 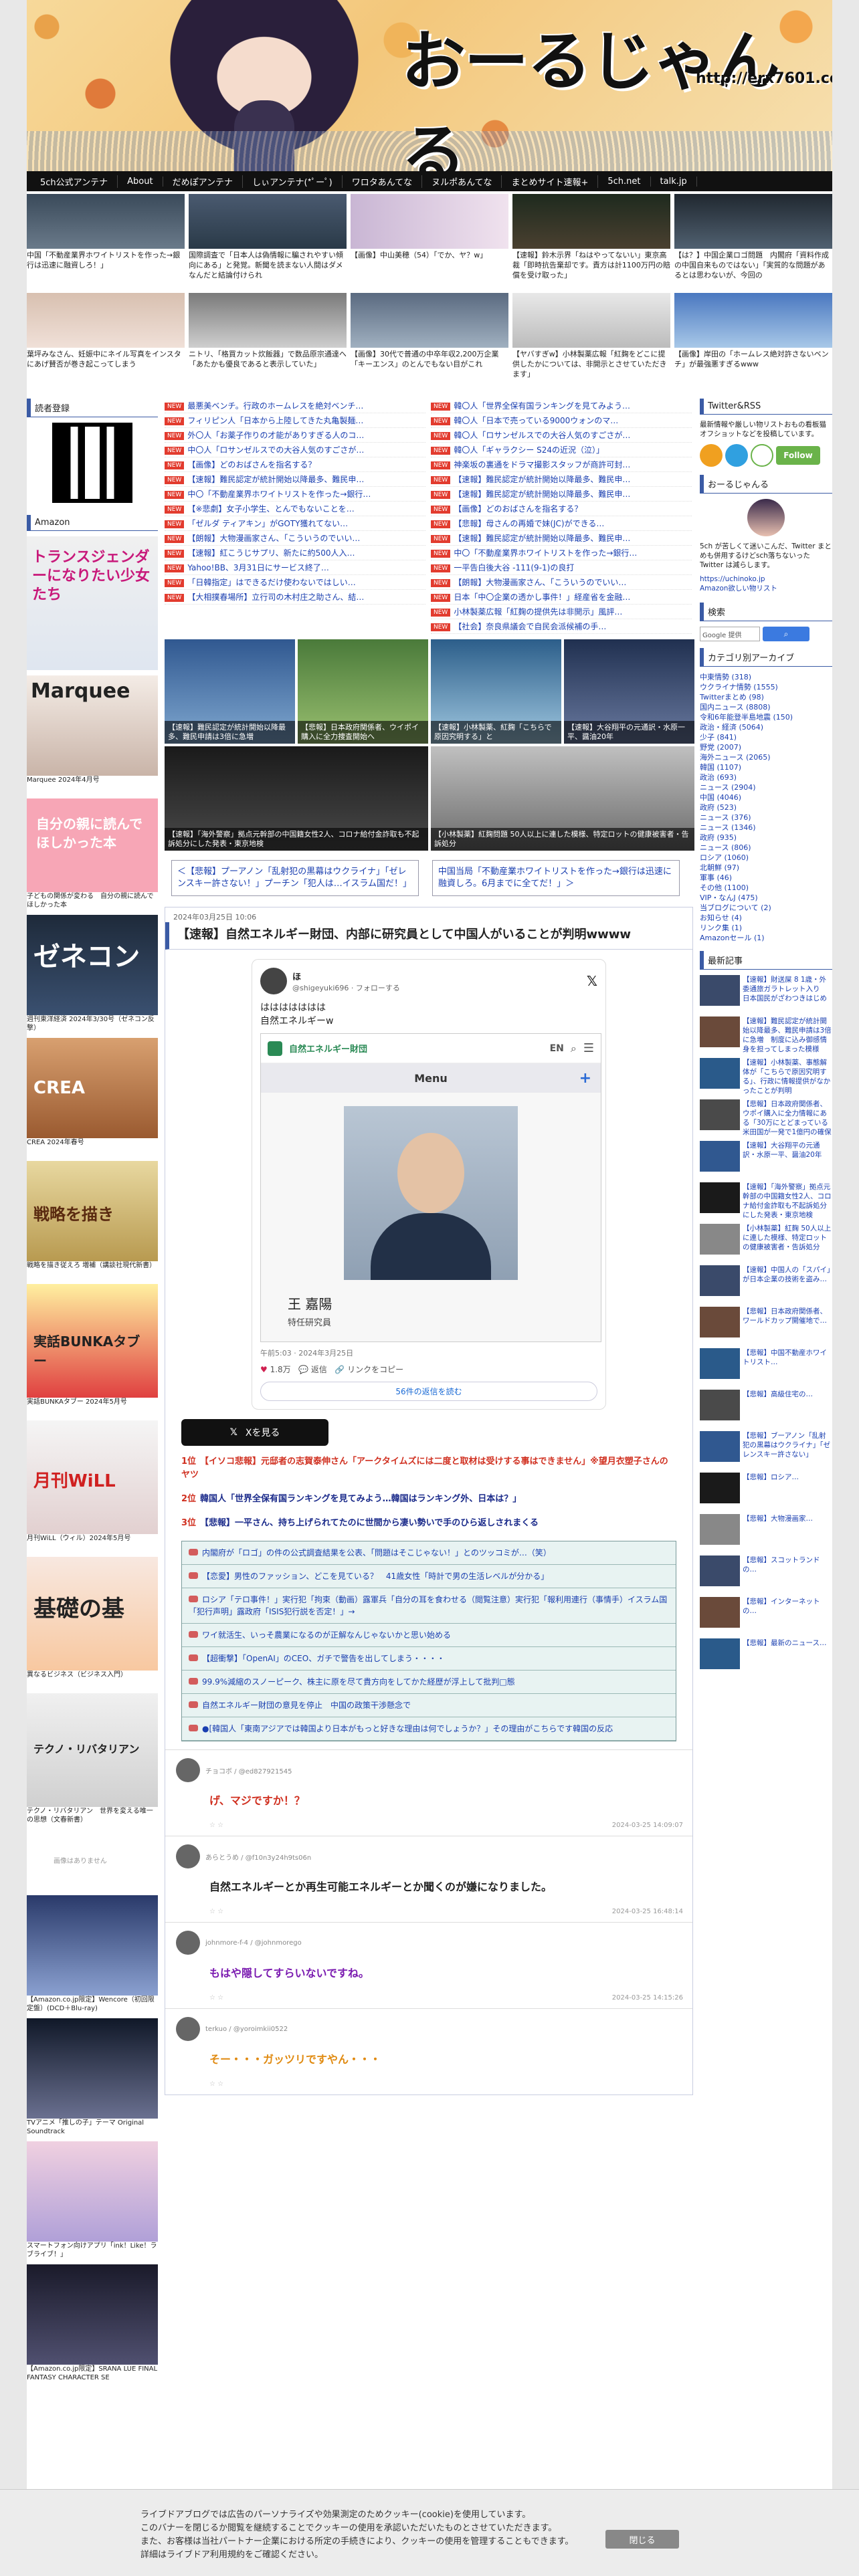 What do you see at coordinates (258, 1857) in the screenshot?
I see `commenter-meta: あらとうめ / @f10n3y24h9ts06n` at bounding box center [258, 1857].